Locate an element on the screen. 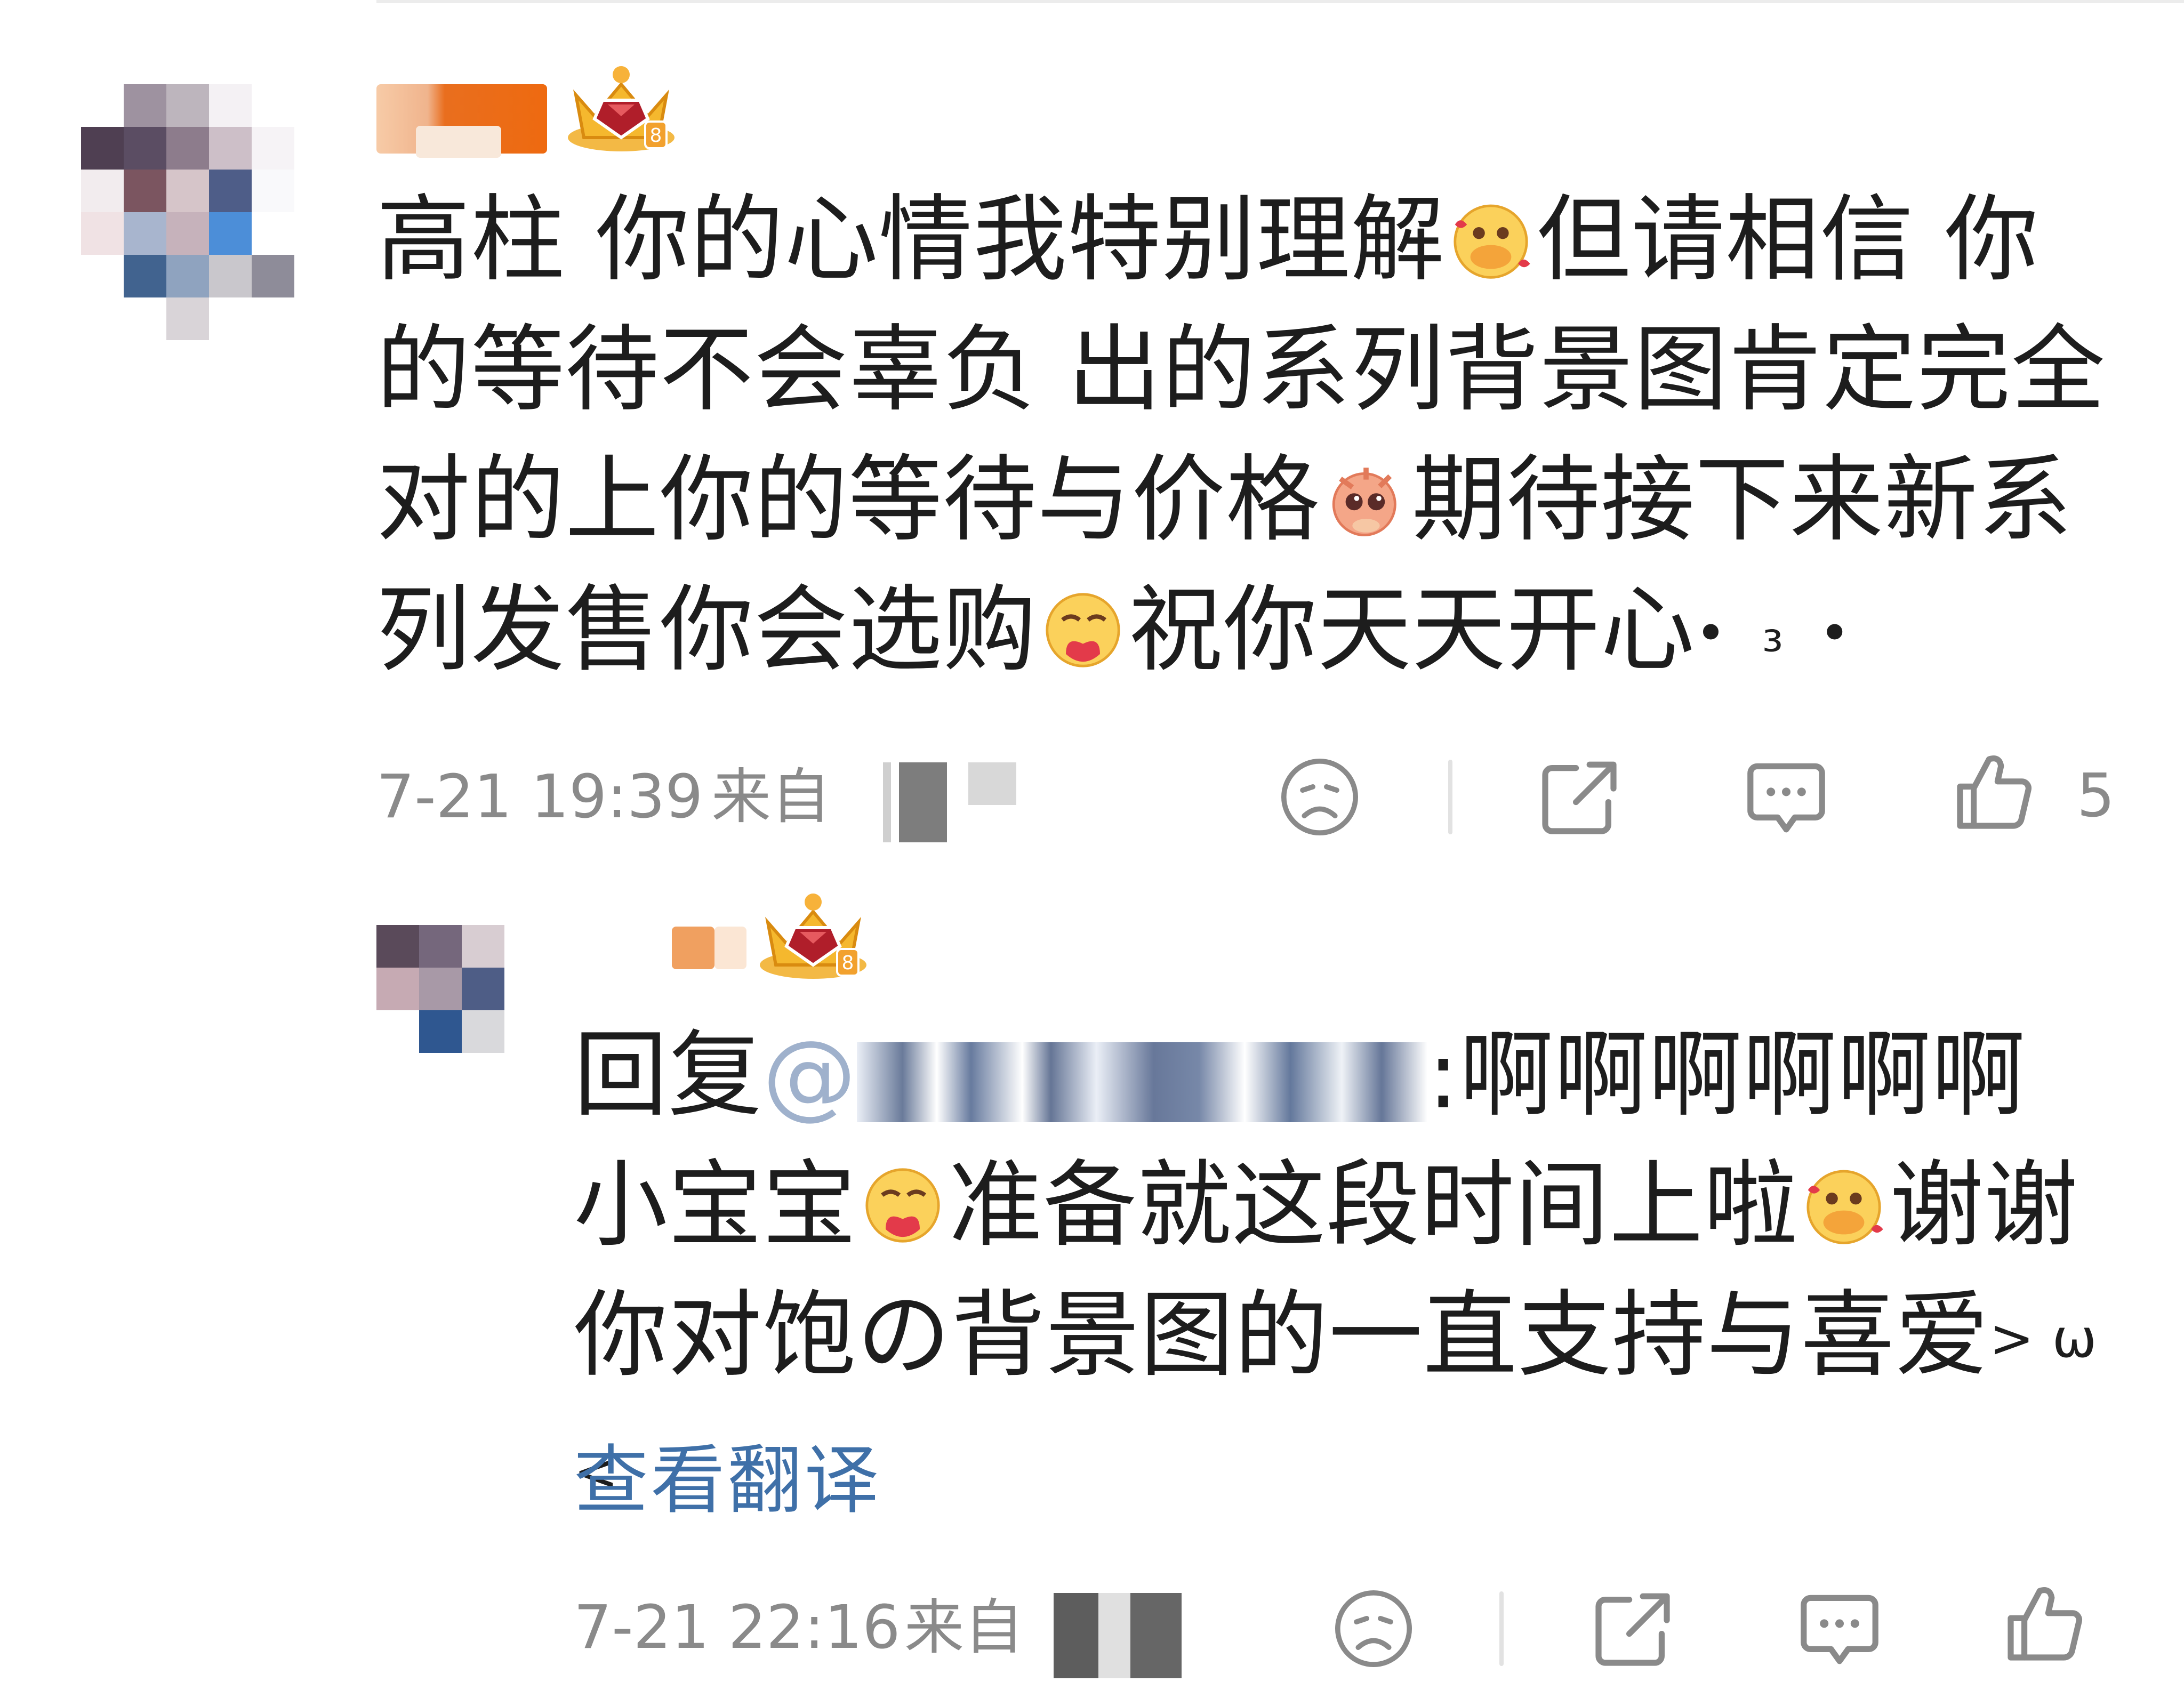 Image resolution: width=2184 pixels, height=1682 pixels. top-divider is located at coordinates (1280, 1).